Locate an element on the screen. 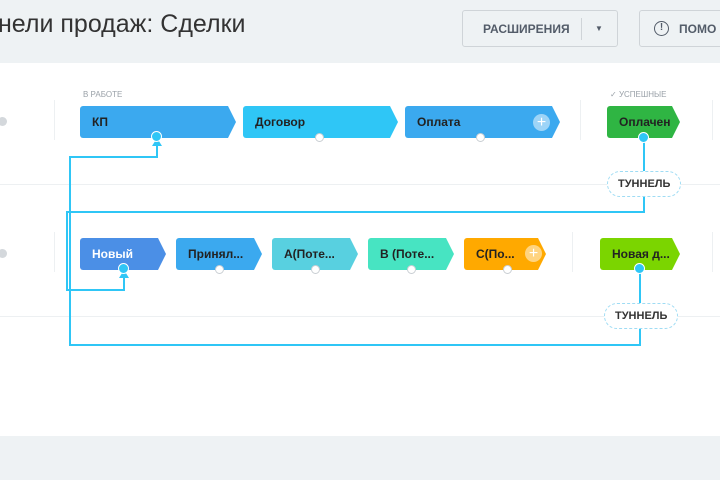 The width and height of the screenshot is (720, 480). stage-label: Оплата is located at coordinates (439, 122).